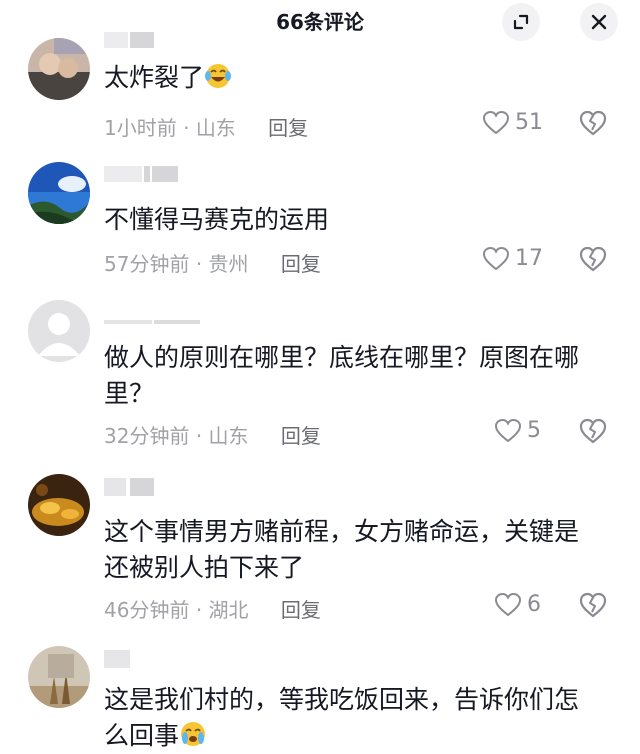 The height and width of the screenshot is (754, 640). I want to click on comment-time: 46分钟前, so click(147, 610).